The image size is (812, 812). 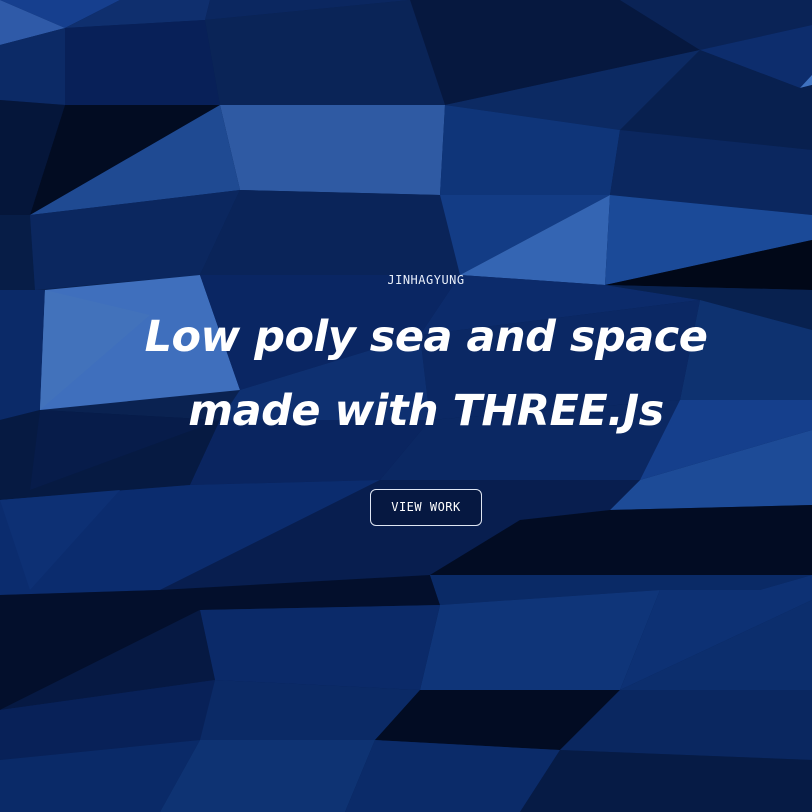 I want to click on hero-headline-line-1: Low poly sea and space, so click(x=426, y=337).